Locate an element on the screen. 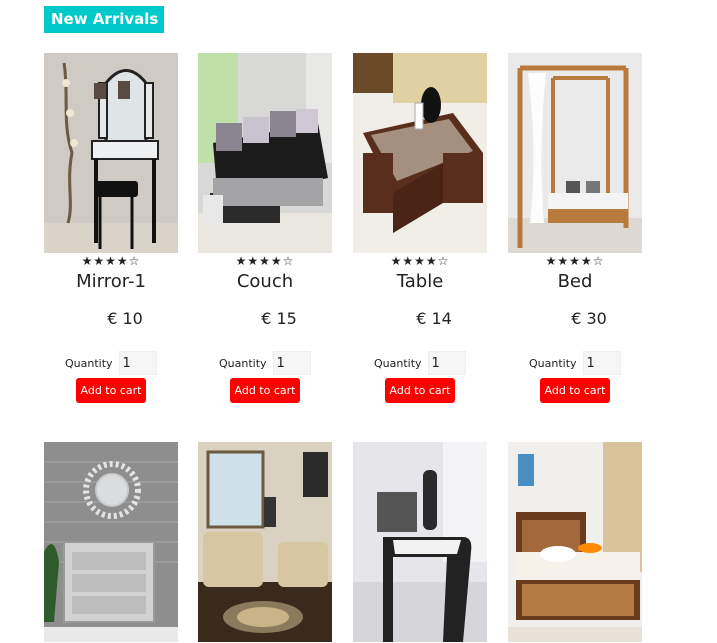 The height and width of the screenshot is (643, 717). product-card: ★★★★☆ Table € 14 Quantity Add to cart is located at coordinates (420, 228).